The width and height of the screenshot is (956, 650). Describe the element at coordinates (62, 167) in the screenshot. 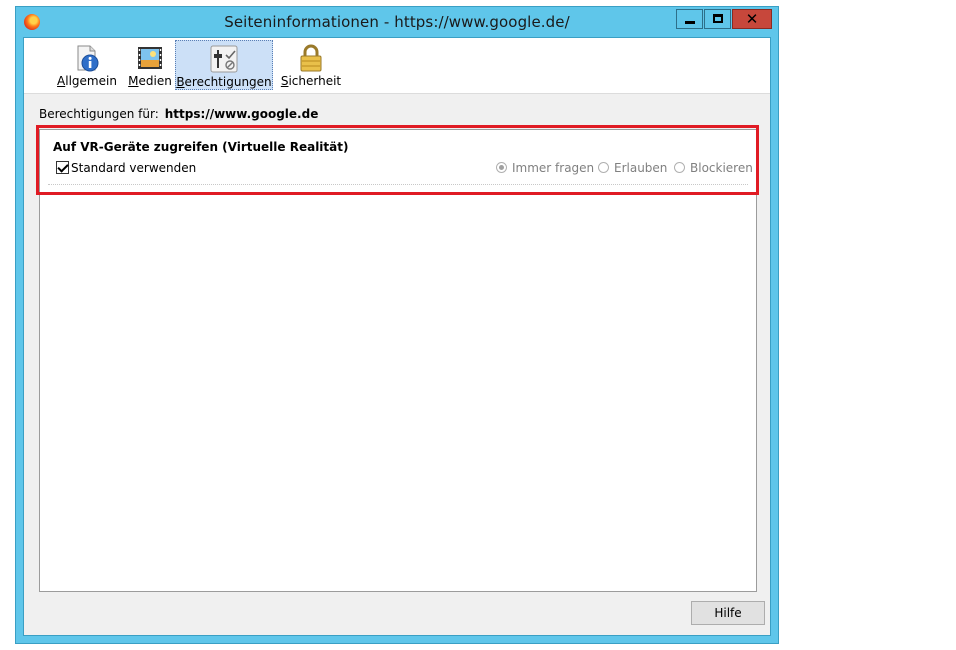

I see `use-default-checkbox` at that location.